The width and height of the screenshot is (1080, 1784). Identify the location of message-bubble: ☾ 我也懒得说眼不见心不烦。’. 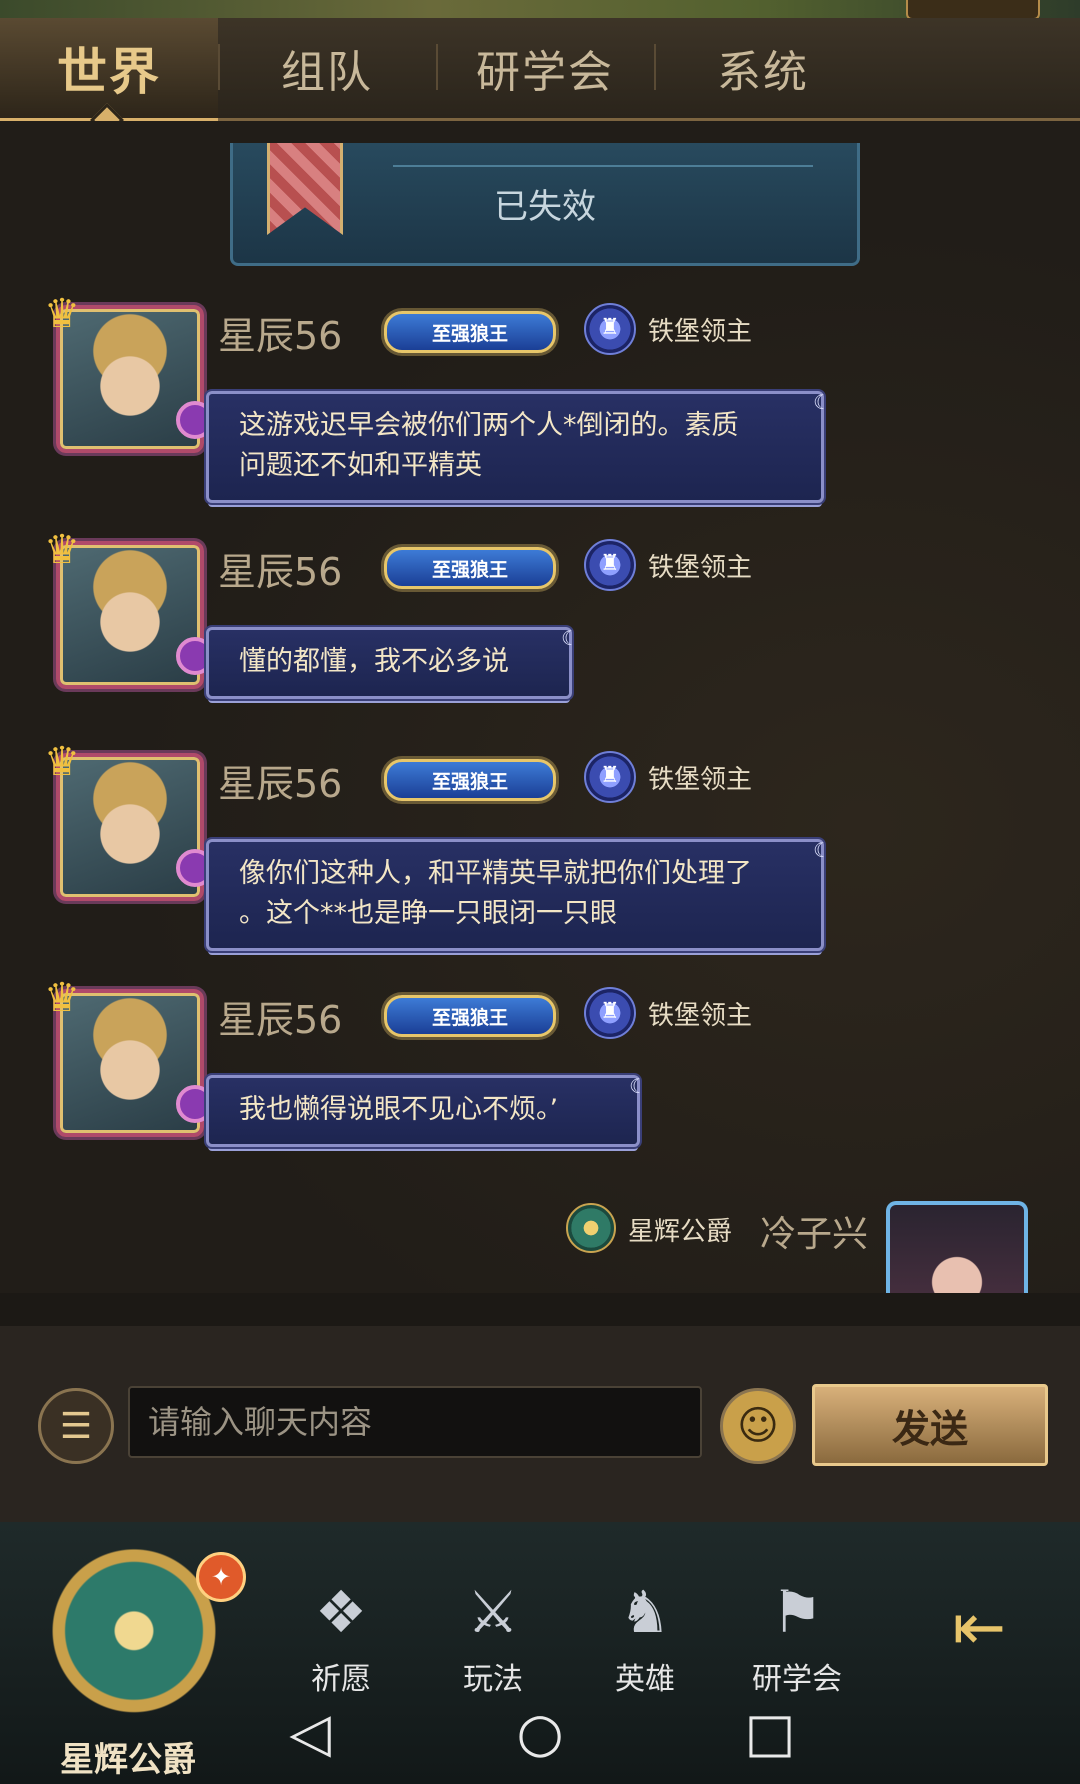
(426, 1110).